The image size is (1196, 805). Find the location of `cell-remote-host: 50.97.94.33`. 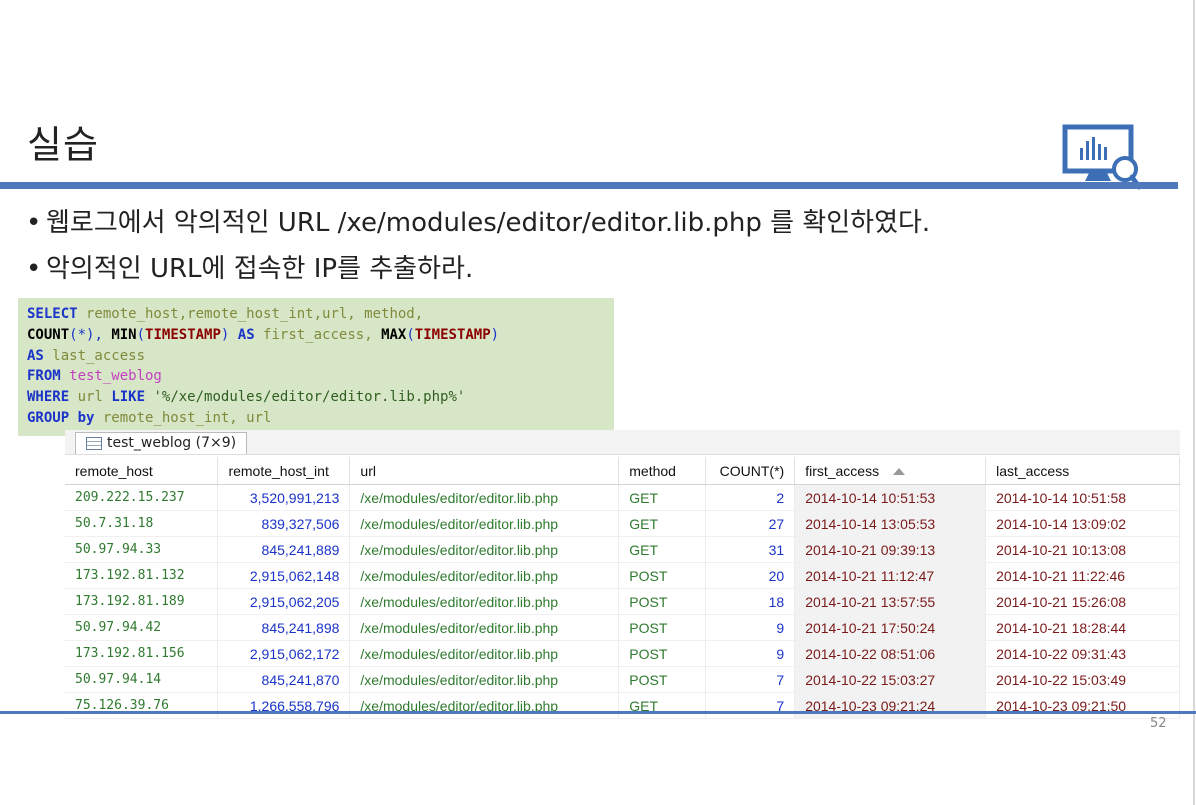

cell-remote-host: 50.97.94.33 is located at coordinates (142, 549).